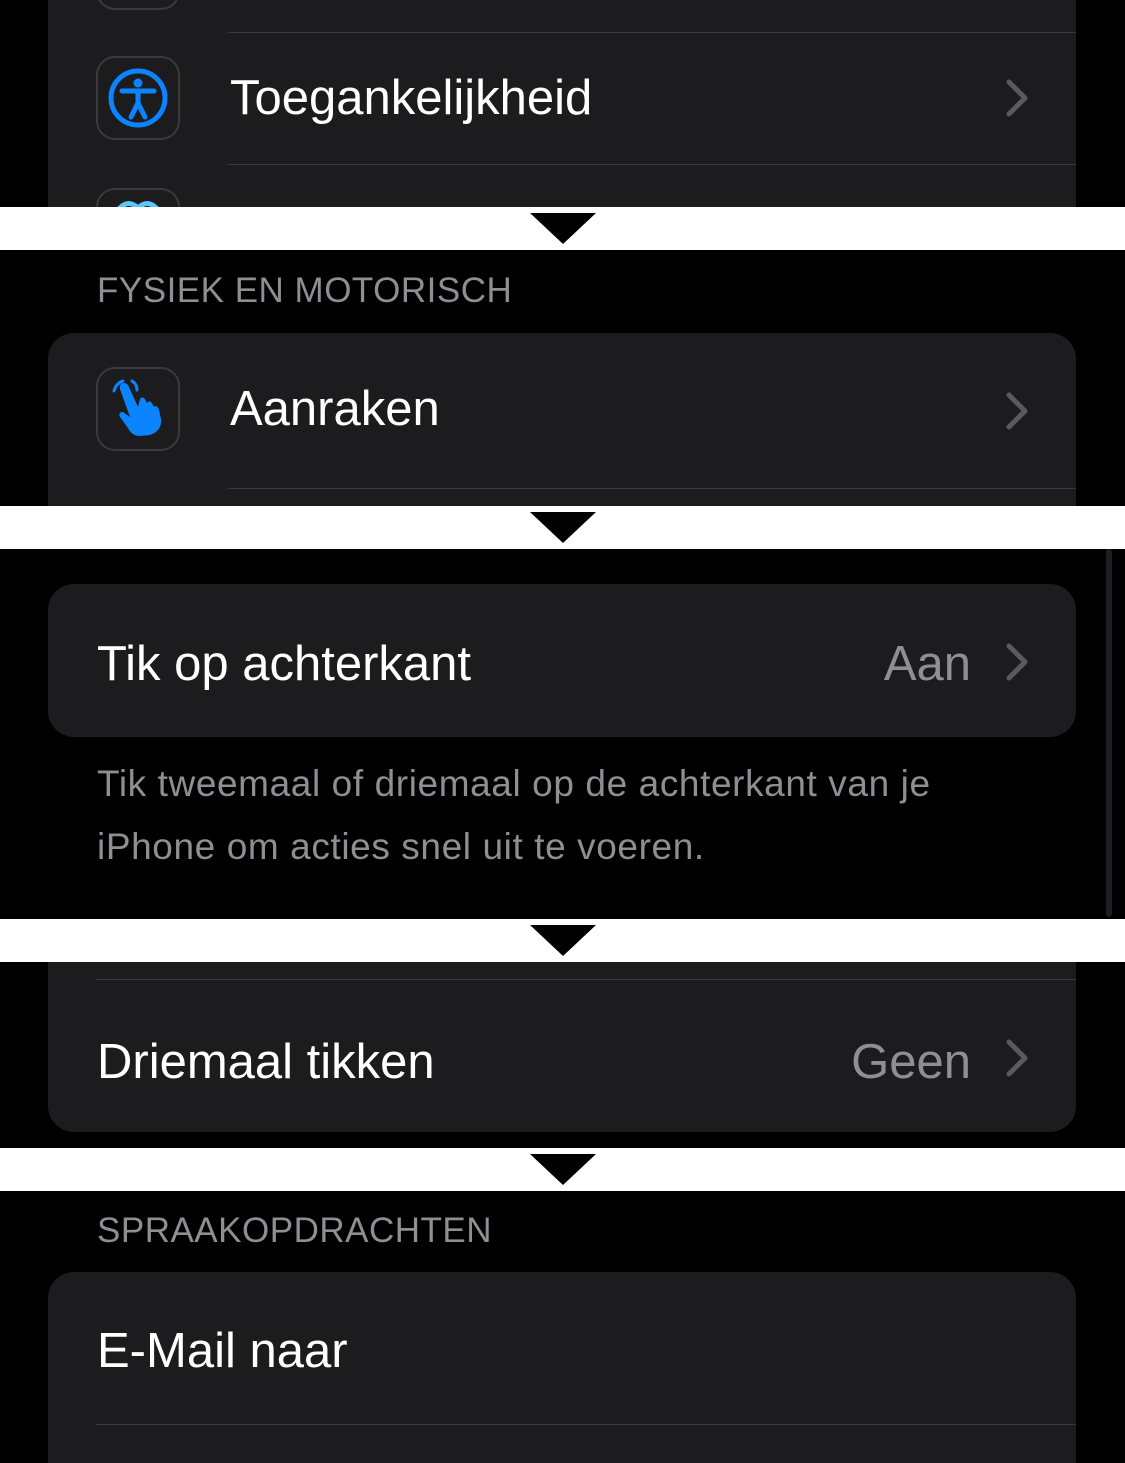 The image size is (1125, 1463). I want to click on row-touch: Aanraken, so click(562, 410).